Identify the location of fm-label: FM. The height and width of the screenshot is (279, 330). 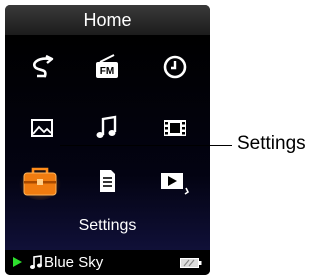
(107, 71).